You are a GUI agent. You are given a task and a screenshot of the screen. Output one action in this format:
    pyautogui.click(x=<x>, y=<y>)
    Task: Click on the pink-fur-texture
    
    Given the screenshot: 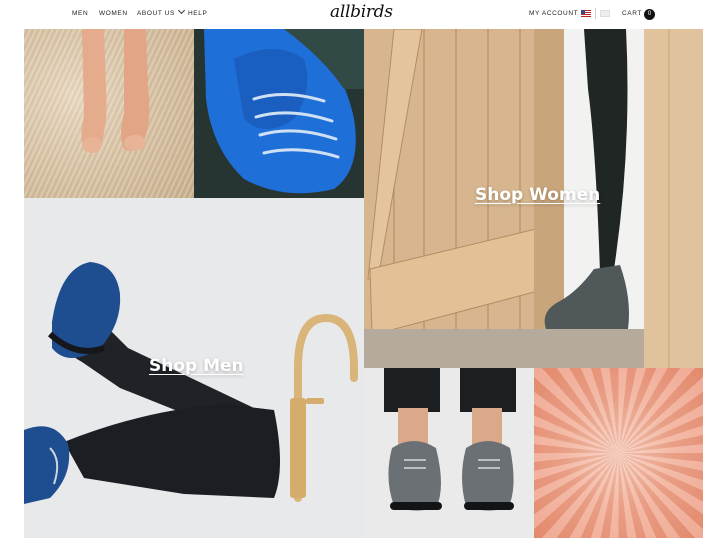 What is the action you would take?
    pyautogui.click(x=618, y=453)
    